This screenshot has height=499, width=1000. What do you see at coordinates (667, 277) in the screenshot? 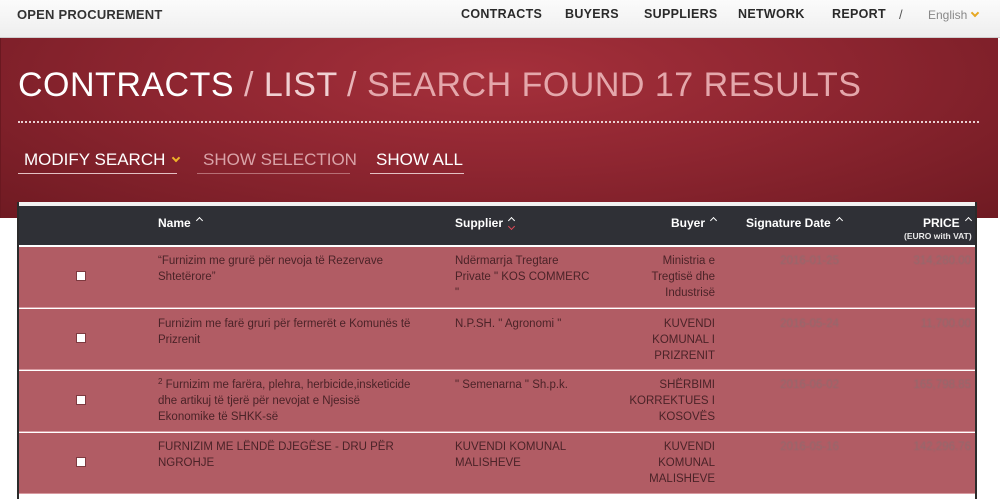
I see `buyer-name: Ministria e Tregtisë dhe Industrisë` at bounding box center [667, 277].